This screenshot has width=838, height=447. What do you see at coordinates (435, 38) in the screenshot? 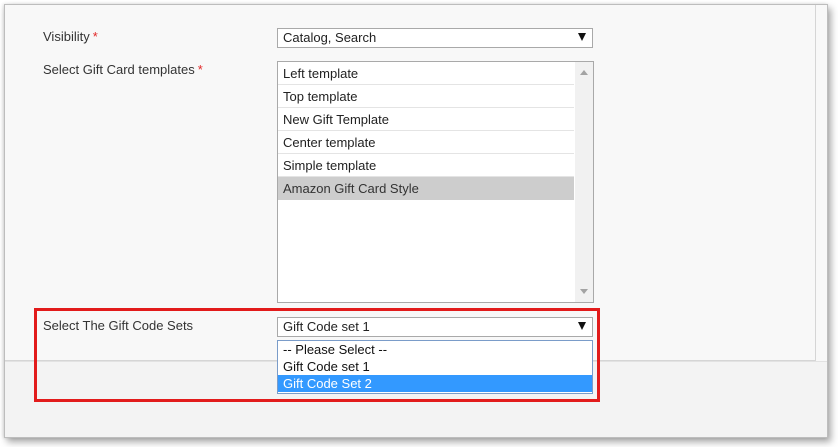
I see `visibility-select: Catalog, Search` at bounding box center [435, 38].